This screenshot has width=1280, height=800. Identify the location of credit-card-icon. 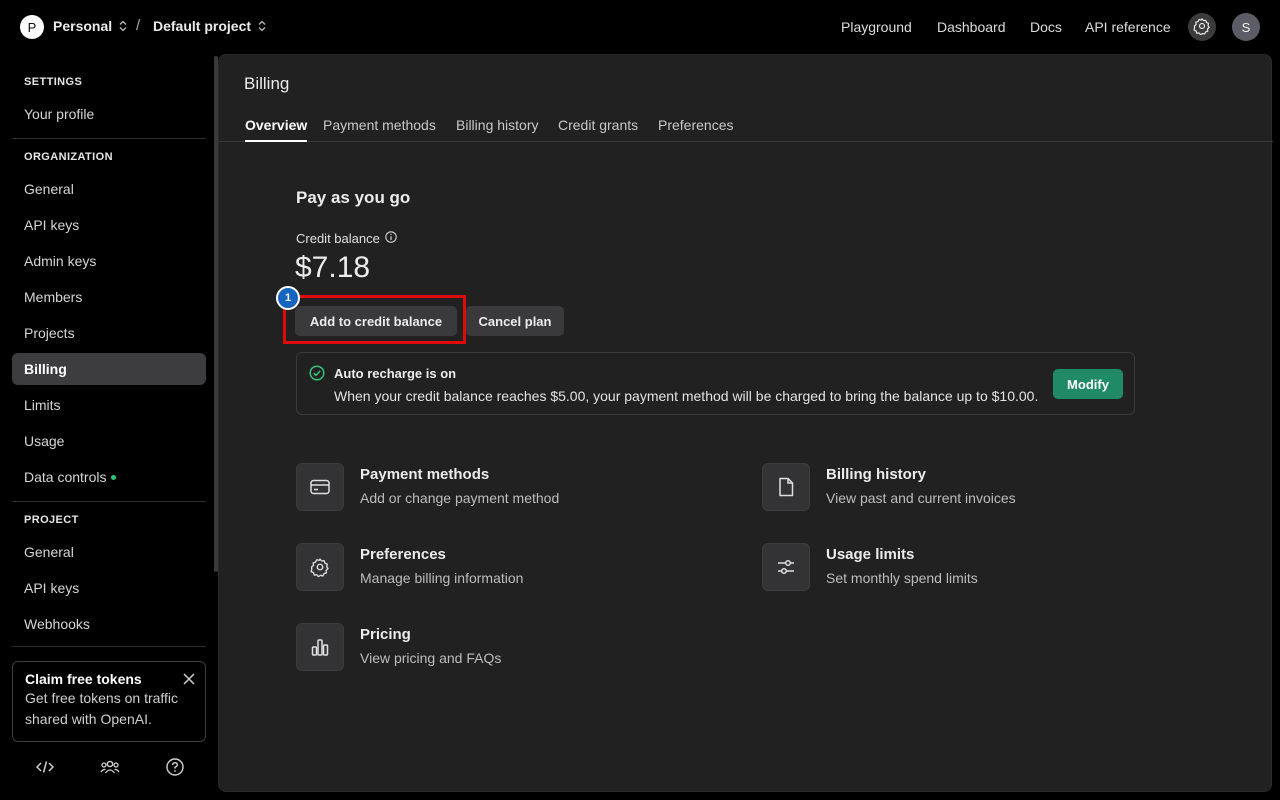
(320, 487).